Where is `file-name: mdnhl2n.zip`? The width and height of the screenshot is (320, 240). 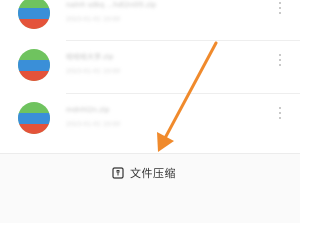 file-name: mdnhl2n.zip is located at coordinates (88, 110).